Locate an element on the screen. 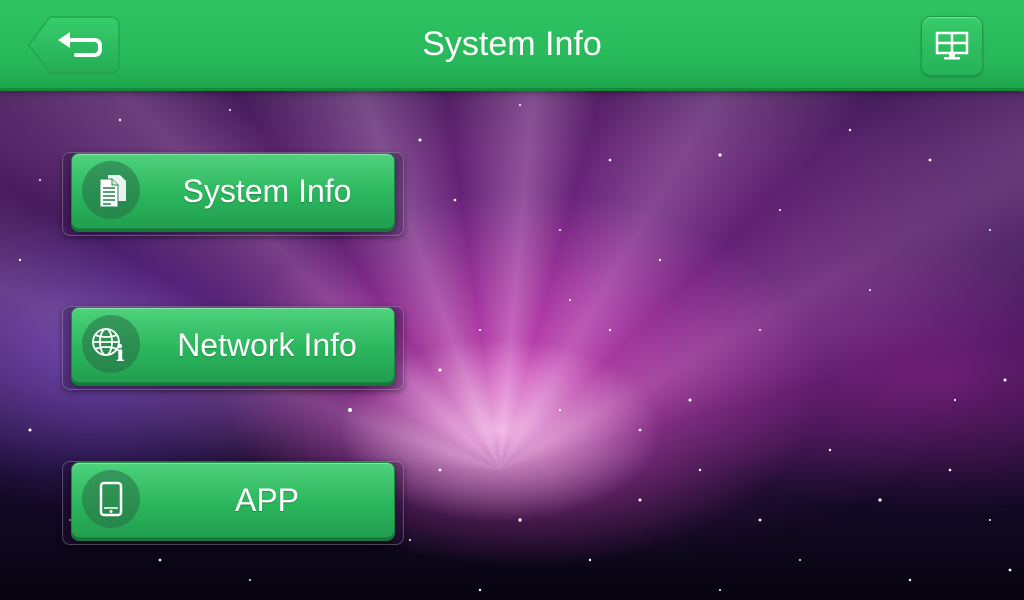 This screenshot has height=600, width=1024. back-arrow-icon is located at coordinates (74, 45).